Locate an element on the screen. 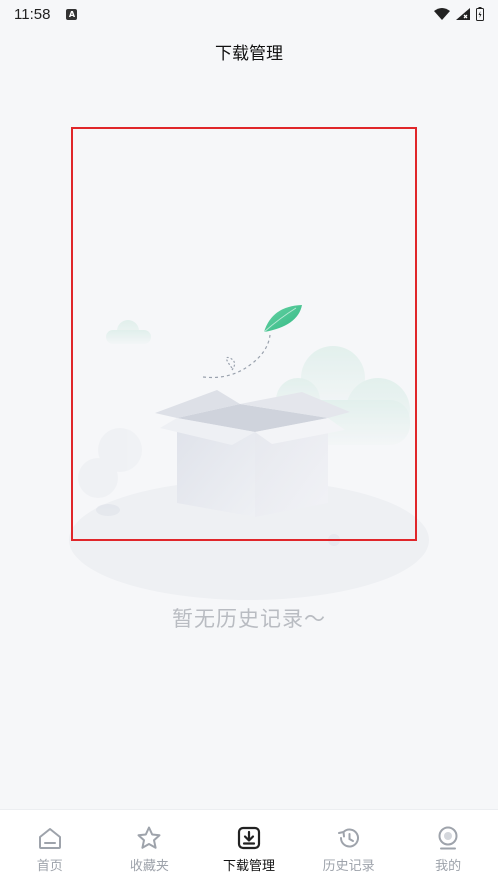 The width and height of the screenshot is (498, 885). tab-home-label: 首页 is located at coordinates (49, 866).